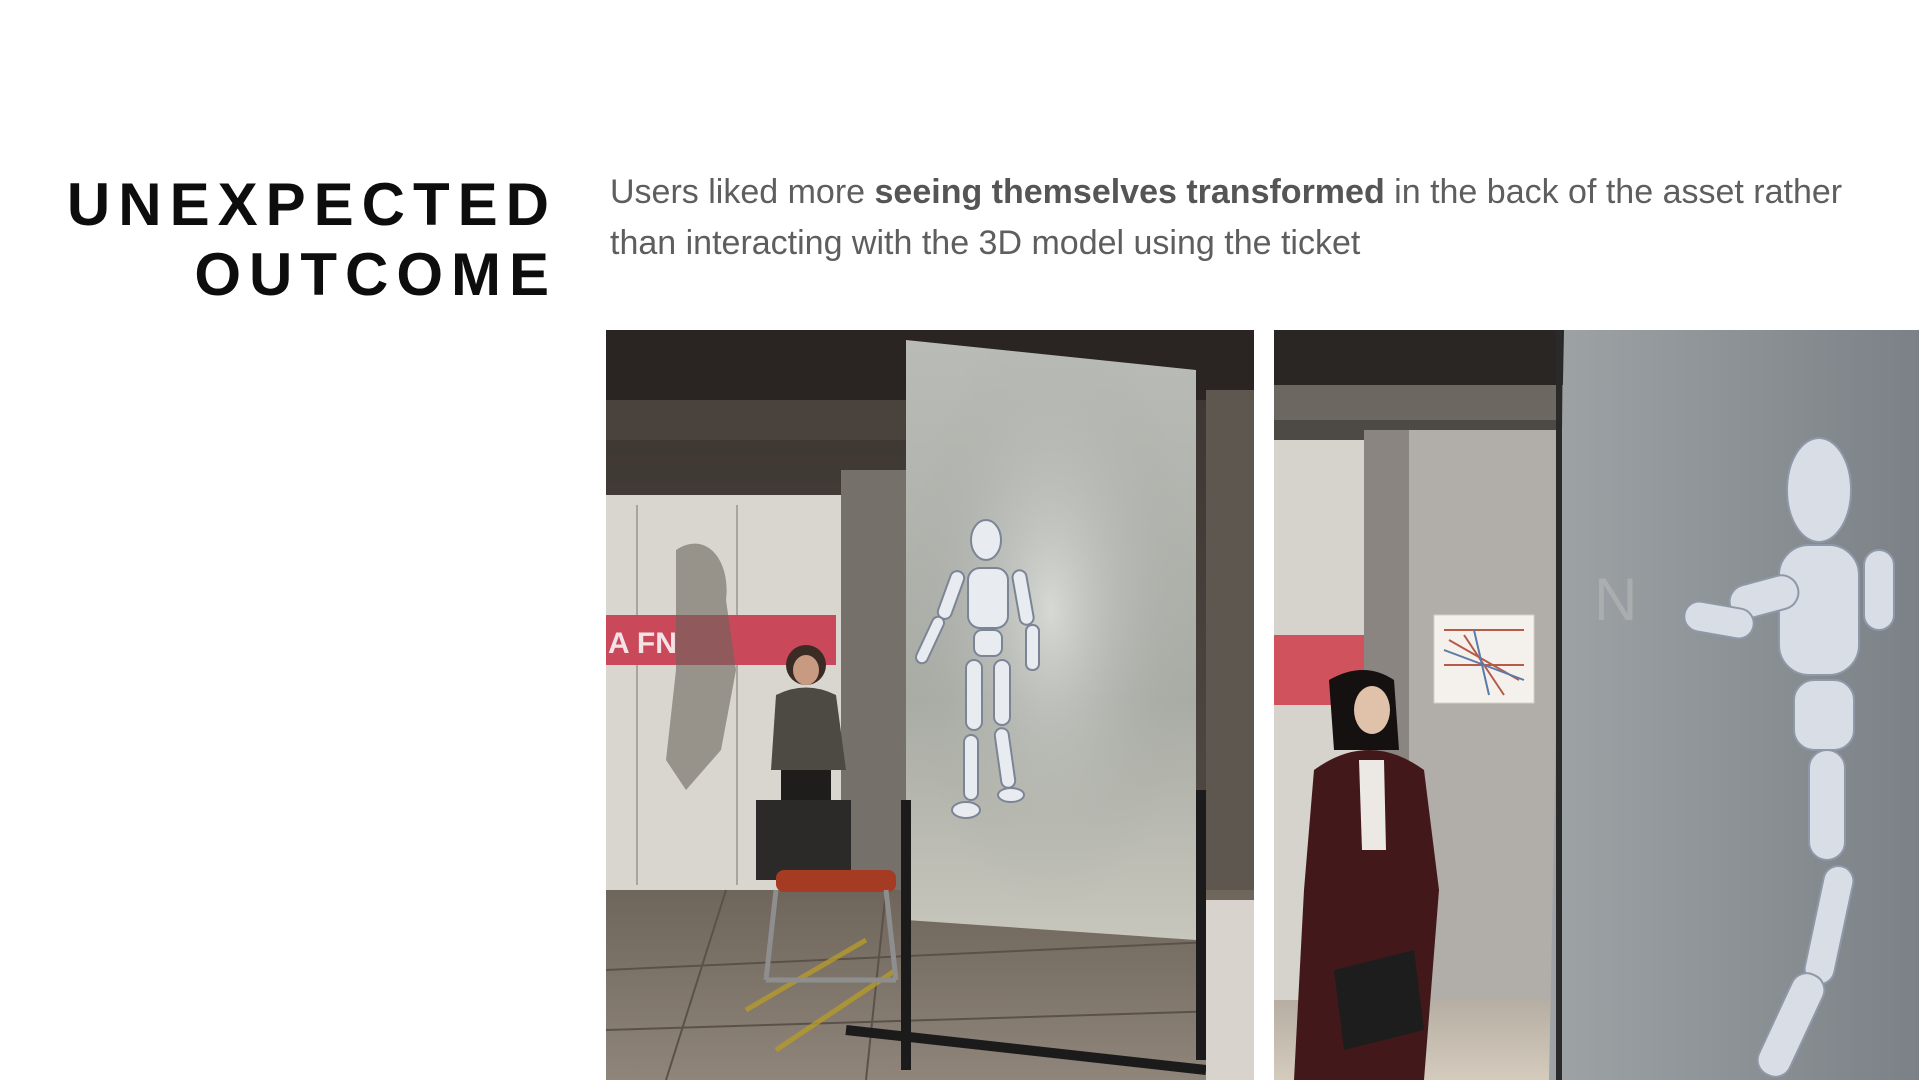 This screenshot has width=1919, height=1080. Describe the element at coordinates (375, 274) in the screenshot. I see `title-line-2: OUTCOME` at that location.